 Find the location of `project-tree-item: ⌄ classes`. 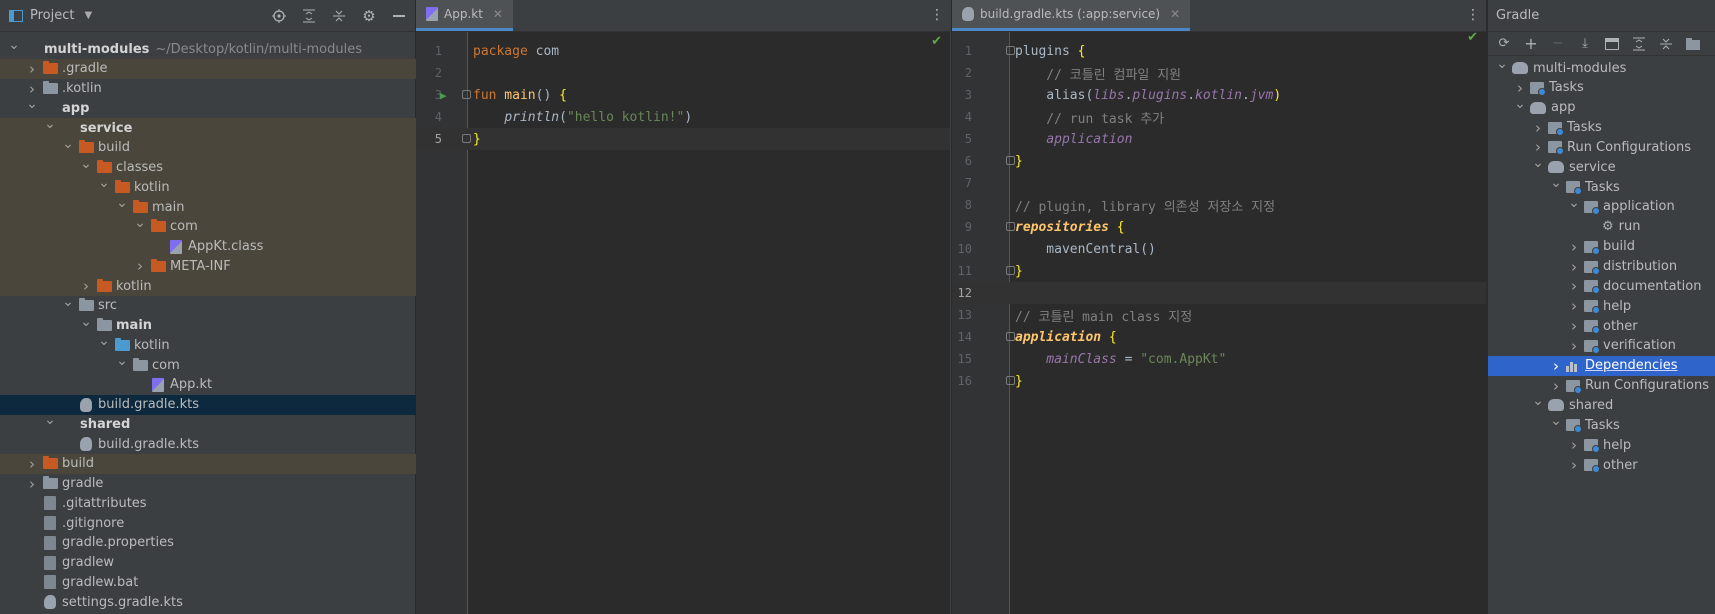

project-tree-item: ⌄ classes is located at coordinates (208, 167).